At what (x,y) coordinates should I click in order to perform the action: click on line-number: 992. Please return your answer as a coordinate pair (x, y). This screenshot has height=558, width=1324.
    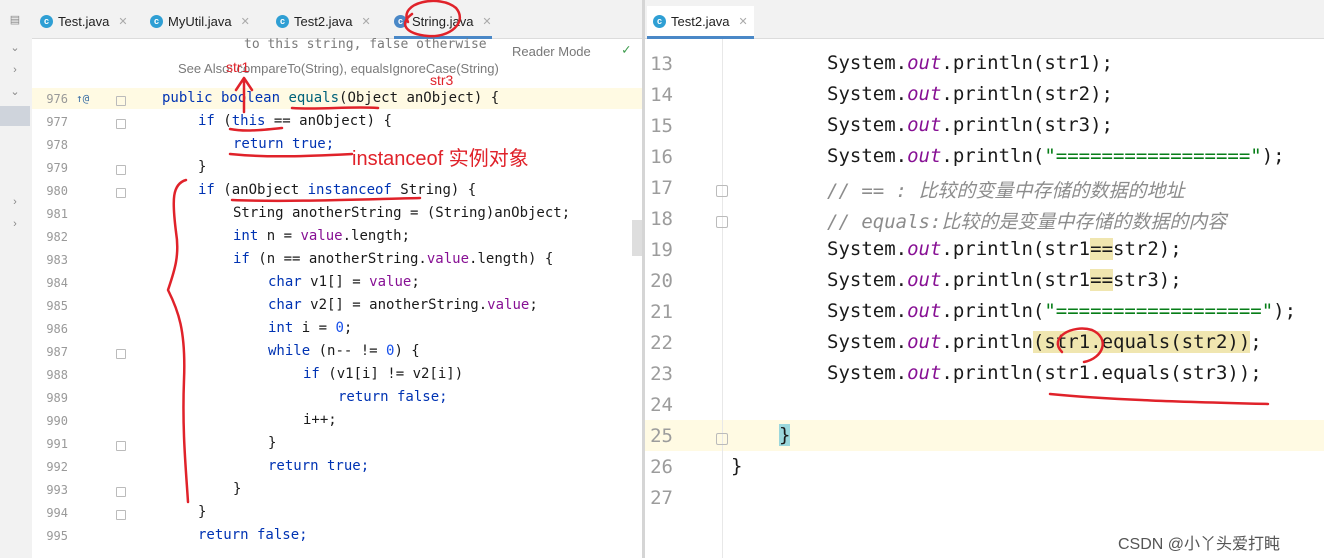
    Looking at the image, I should click on (57, 467).